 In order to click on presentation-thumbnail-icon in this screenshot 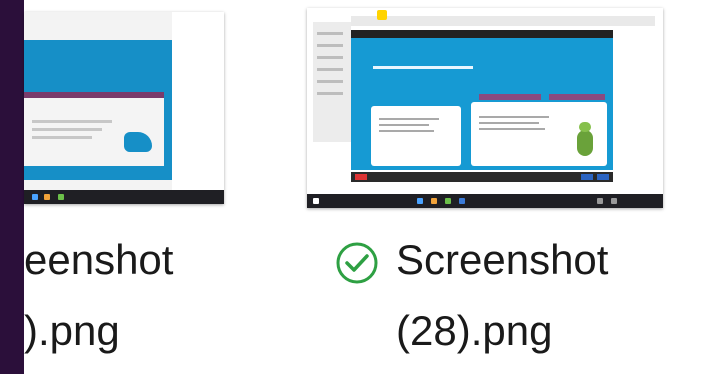, I will do `click(124, 108)`.